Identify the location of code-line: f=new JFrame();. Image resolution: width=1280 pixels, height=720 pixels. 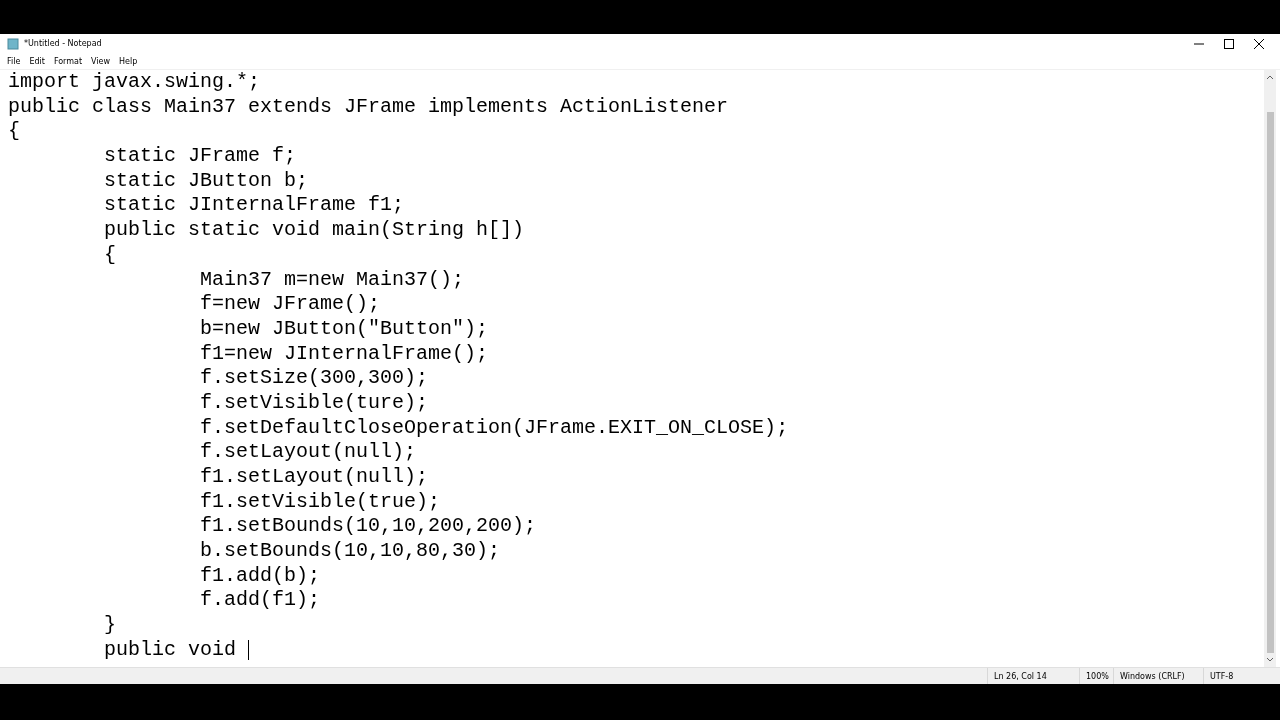
(290, 304).